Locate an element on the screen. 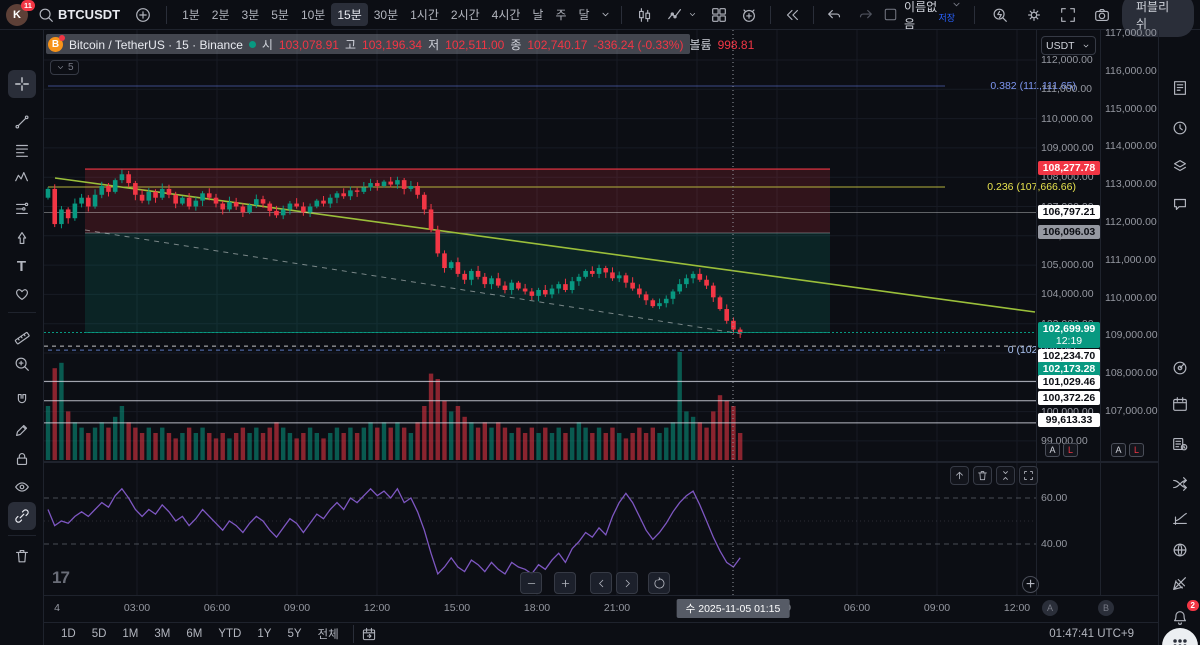 The image size is (1200, 645). interval-button-4시간: 4시간 is located at coordinates (506, 14).